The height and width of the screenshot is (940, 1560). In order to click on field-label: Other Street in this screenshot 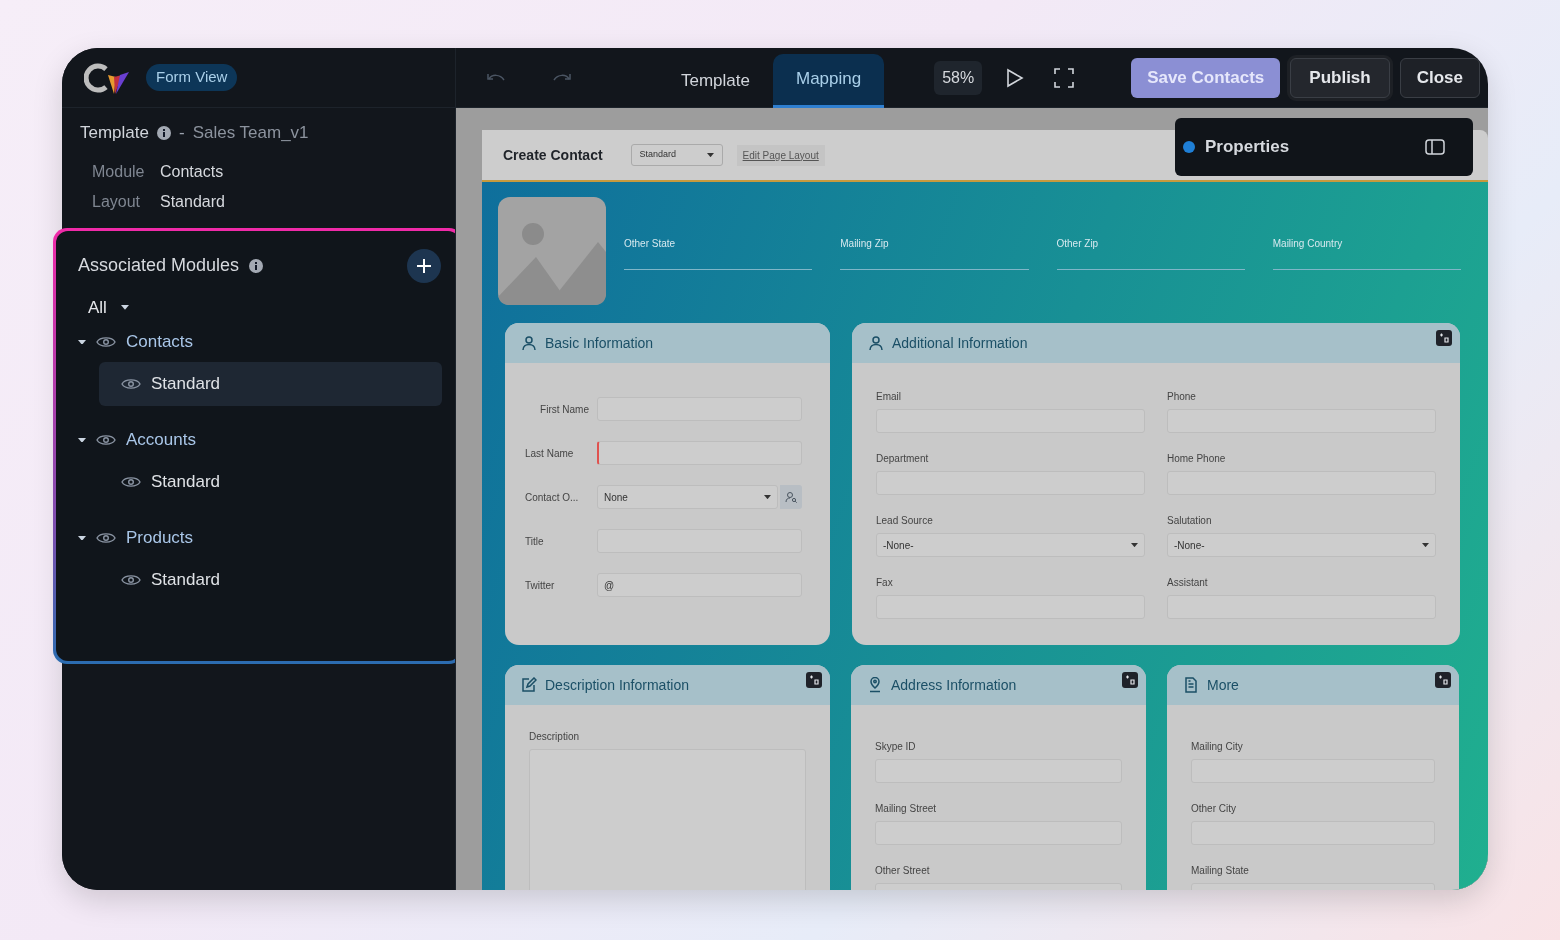, I will do `click(903, 871)`.